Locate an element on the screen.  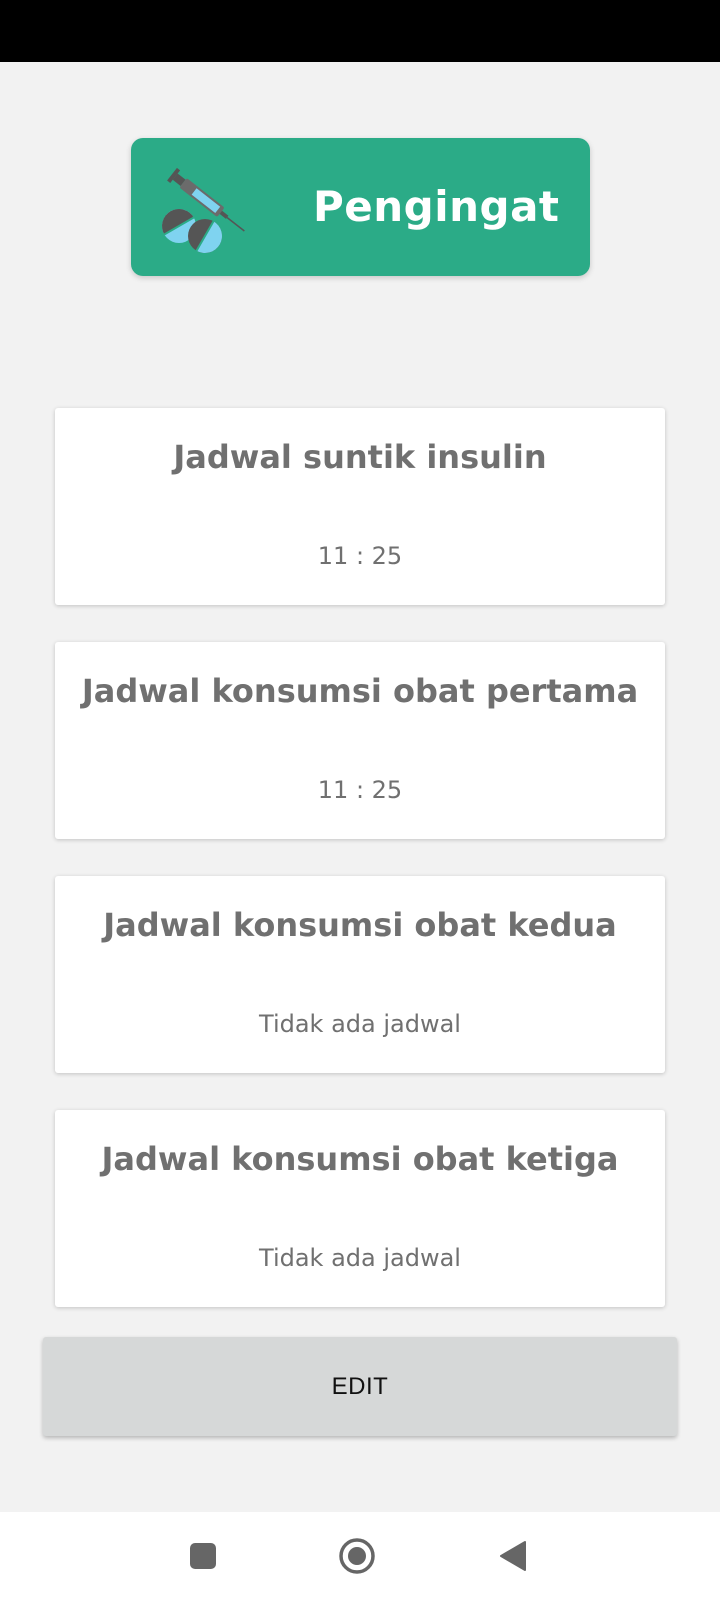
schedule-title: Jadwal konsumsi obat ketiga is located at coordinates (360, 1159).